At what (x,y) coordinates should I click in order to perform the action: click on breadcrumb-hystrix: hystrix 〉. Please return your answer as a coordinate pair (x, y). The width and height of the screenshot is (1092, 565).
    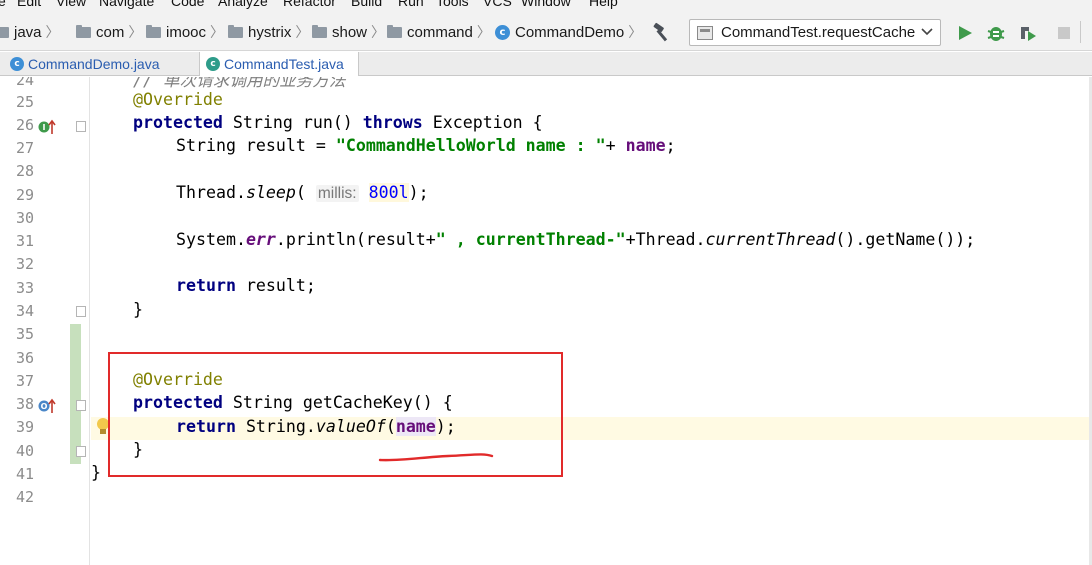
    Looking at the image, I should click on (268, 32).